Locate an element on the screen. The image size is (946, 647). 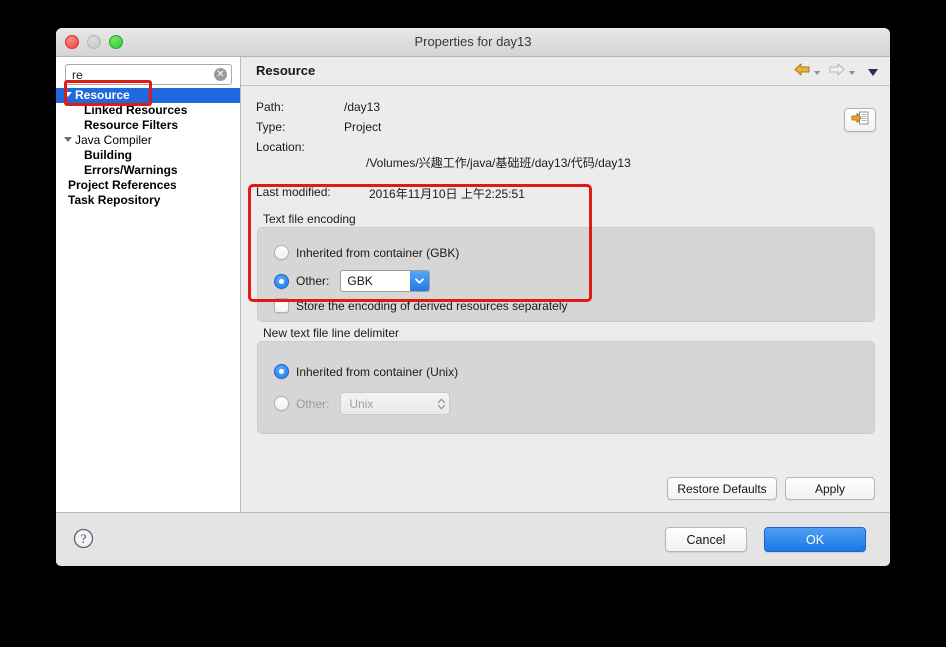
delimiter-other-radio is located at coordinates (281, 403).